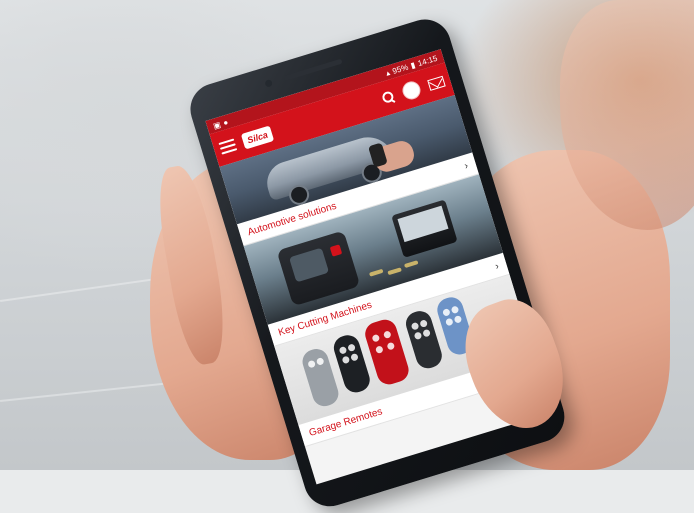 Image resolution: width=694 pixels, height=513 pixels. I want to click on hamburger-menu-icon, so click(228, 146).